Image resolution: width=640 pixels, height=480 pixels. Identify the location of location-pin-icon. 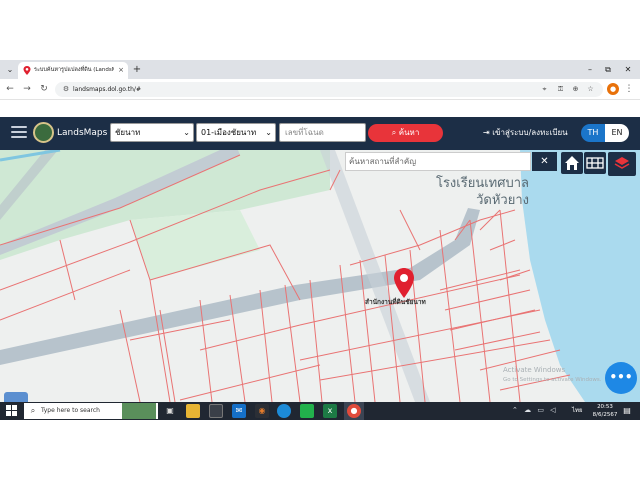
(404, 283).